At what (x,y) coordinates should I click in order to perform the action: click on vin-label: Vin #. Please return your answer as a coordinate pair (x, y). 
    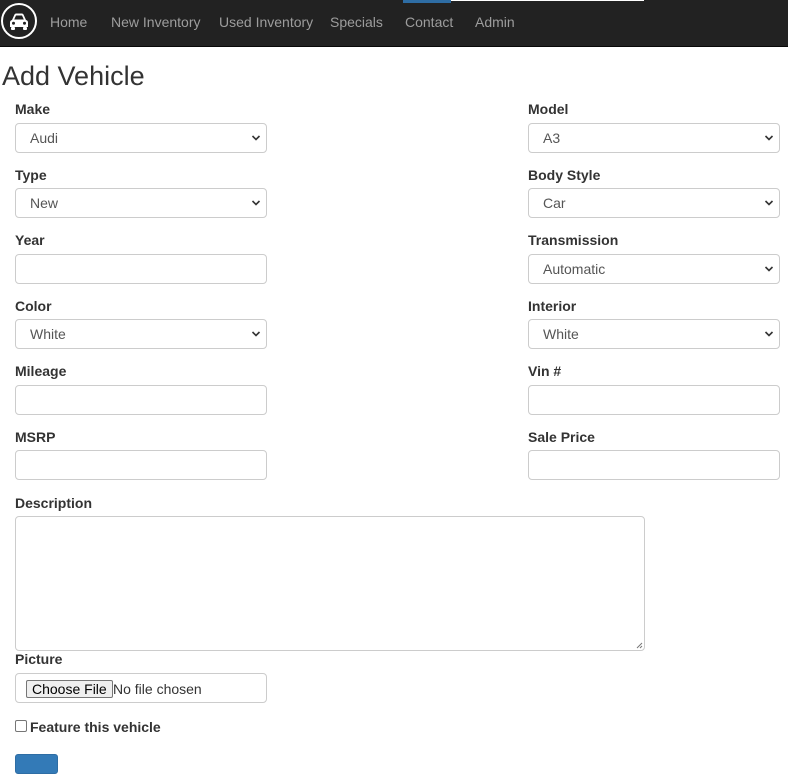
    Looking at the image, I should click on (545, 371).